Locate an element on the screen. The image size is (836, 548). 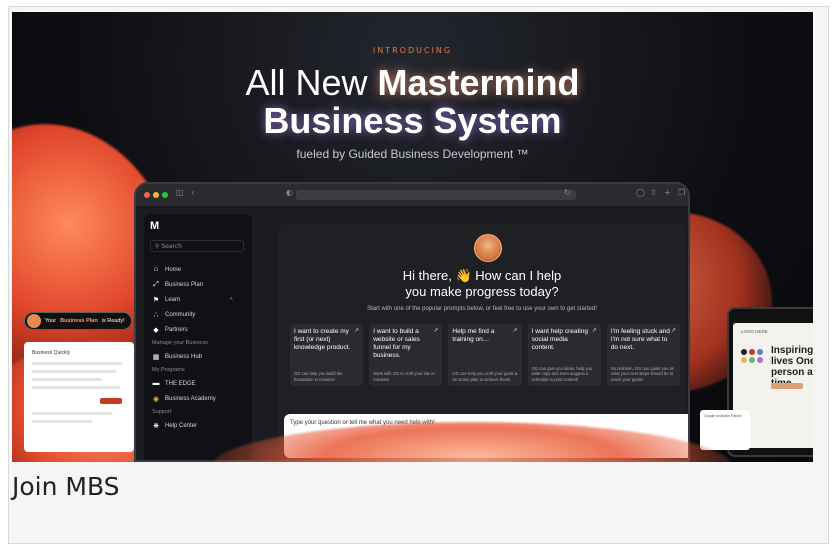
share-icon: ⇧ is located at coordinates (653, 192).